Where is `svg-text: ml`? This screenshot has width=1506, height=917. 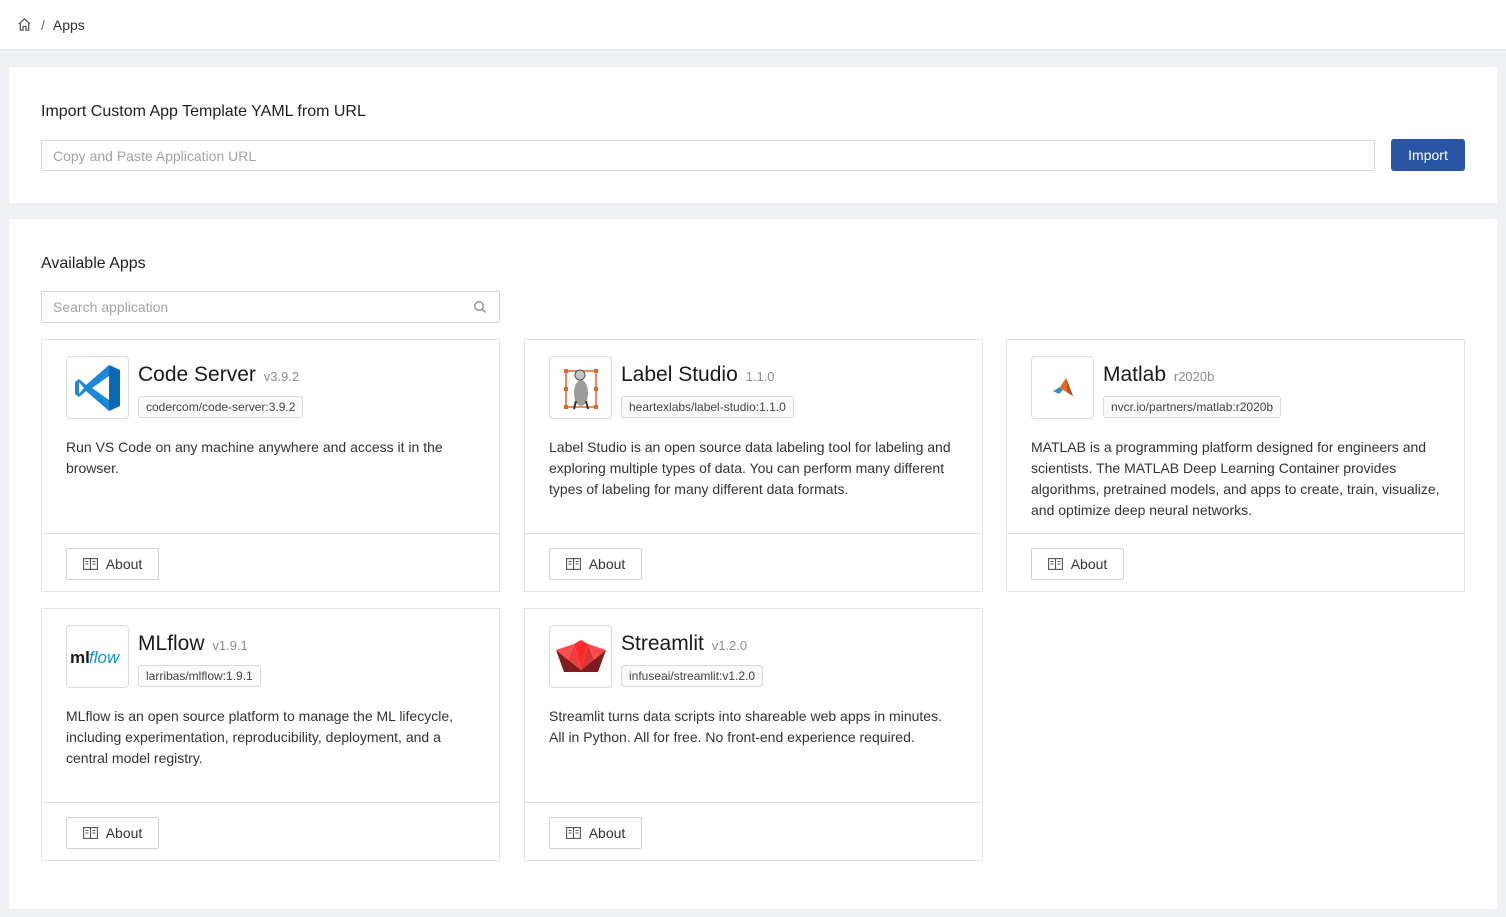
svg-text: ml is located at coordinates (80, 657).